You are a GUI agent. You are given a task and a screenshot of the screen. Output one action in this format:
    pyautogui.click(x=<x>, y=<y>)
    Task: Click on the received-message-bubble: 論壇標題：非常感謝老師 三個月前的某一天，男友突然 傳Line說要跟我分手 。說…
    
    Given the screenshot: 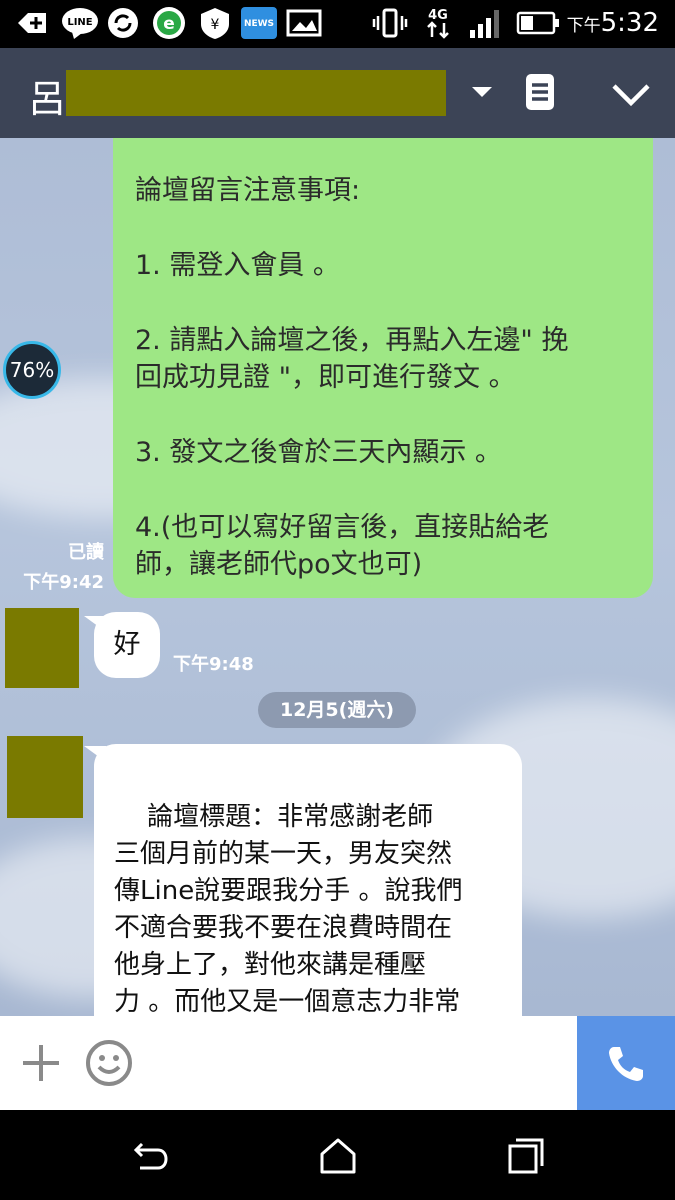 What is the action you would take?
    pyautogui.click(x=308, y=880)
    